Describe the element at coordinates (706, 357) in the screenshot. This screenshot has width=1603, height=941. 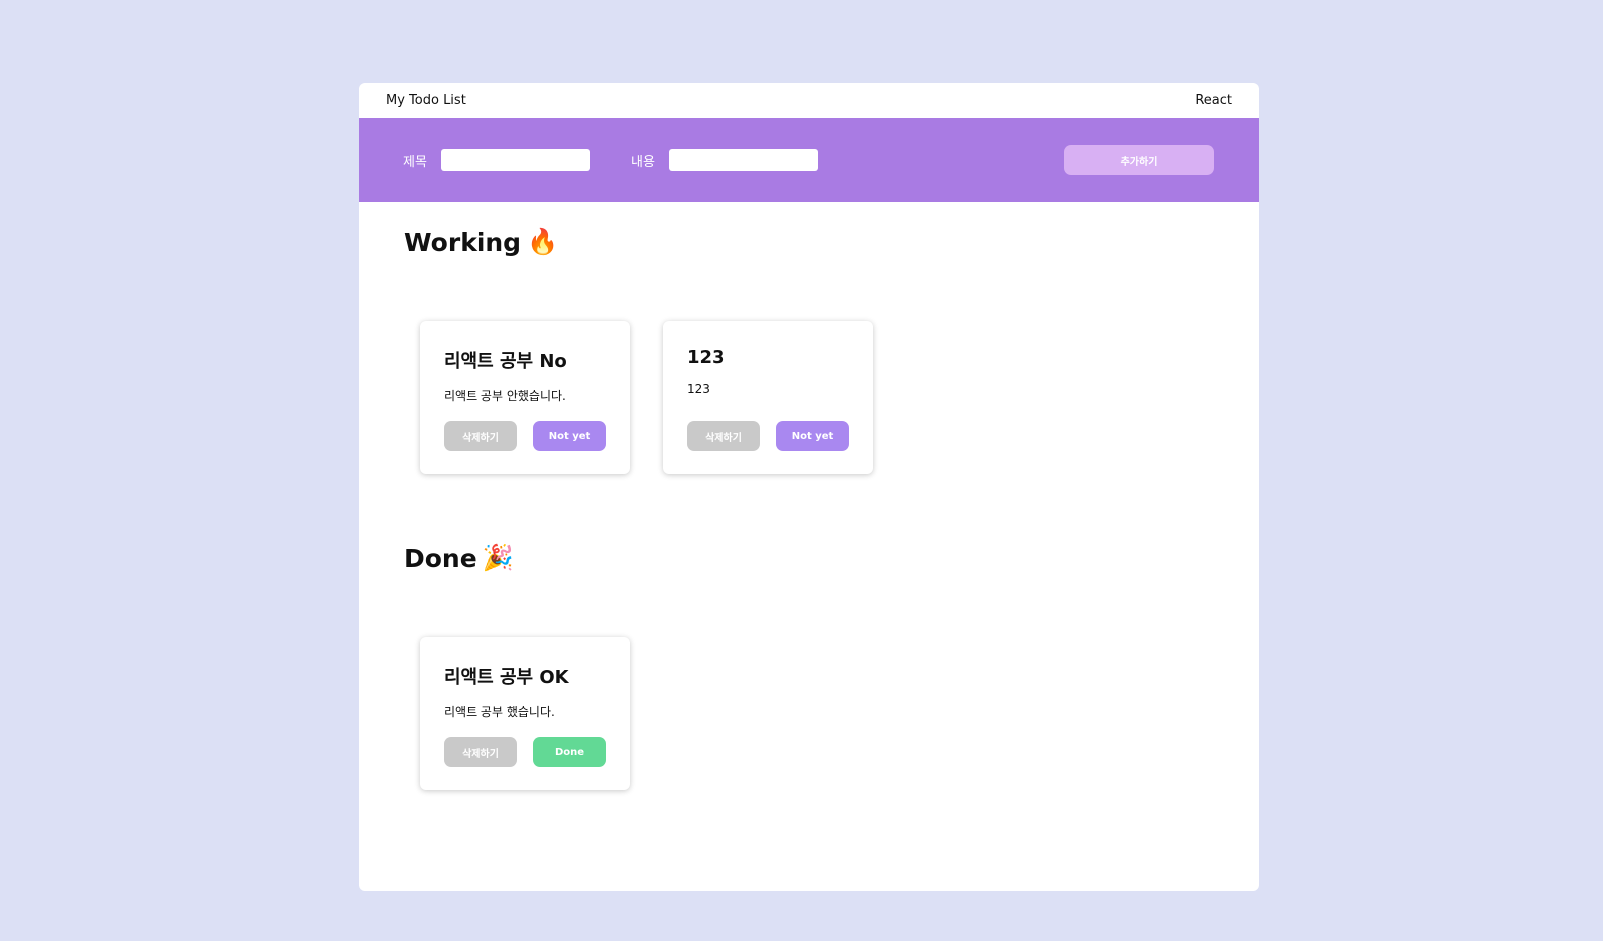
I see `todo-card-title: 123` at that location.